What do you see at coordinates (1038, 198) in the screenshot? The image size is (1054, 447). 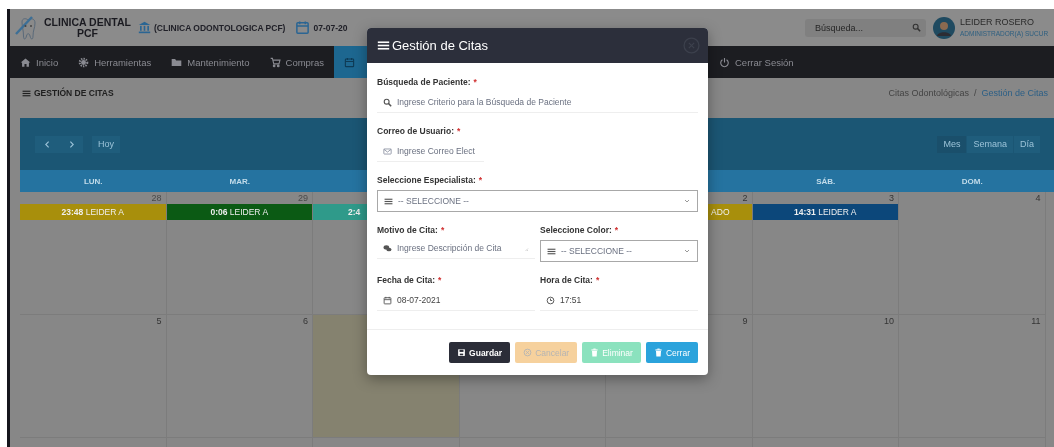 I see `day-number: 4` at bounding box center [1038, 198].